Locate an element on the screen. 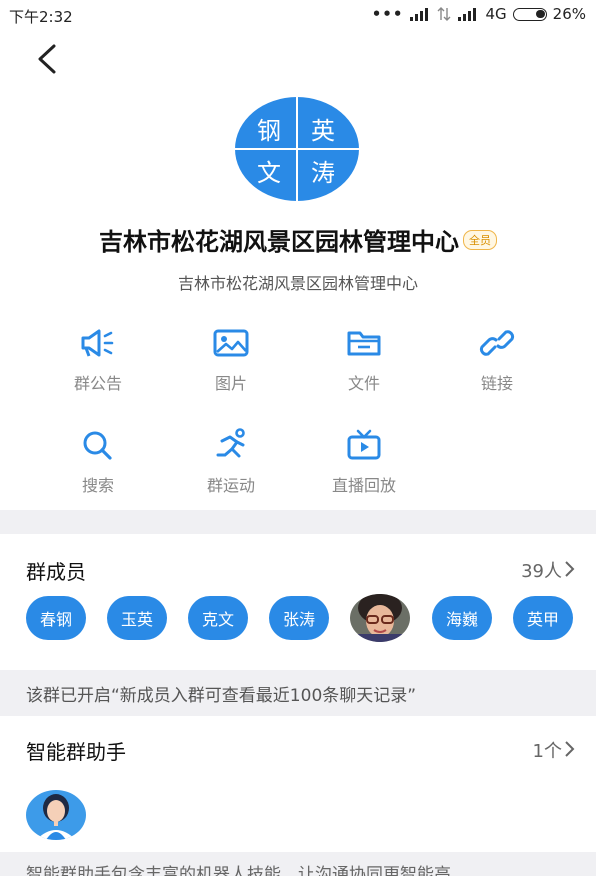 The width and height of the screenshot is (596, 876). assistant-count: 1个 is located at coordinates (547, 751).